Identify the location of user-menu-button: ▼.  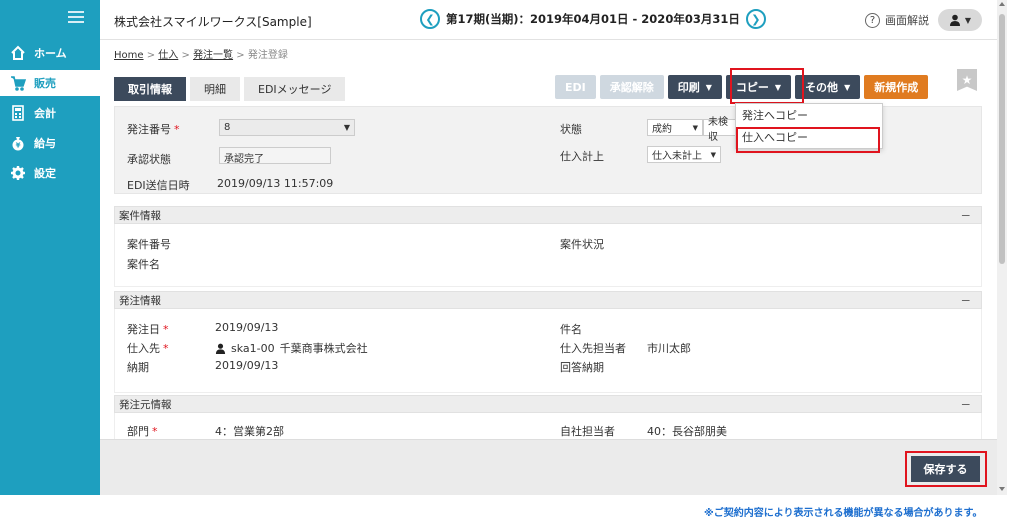
(960, 20).